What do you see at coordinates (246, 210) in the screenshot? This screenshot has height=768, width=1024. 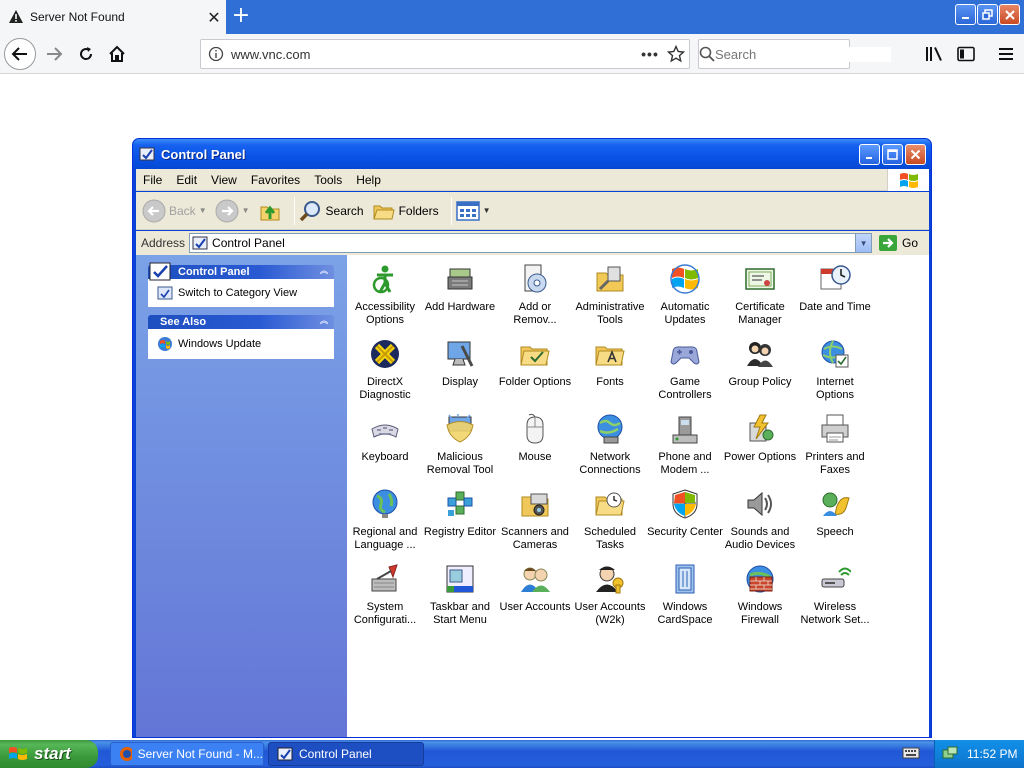 I see `forward-dropdown-icon: ▼` at bounding box center [246, 210].